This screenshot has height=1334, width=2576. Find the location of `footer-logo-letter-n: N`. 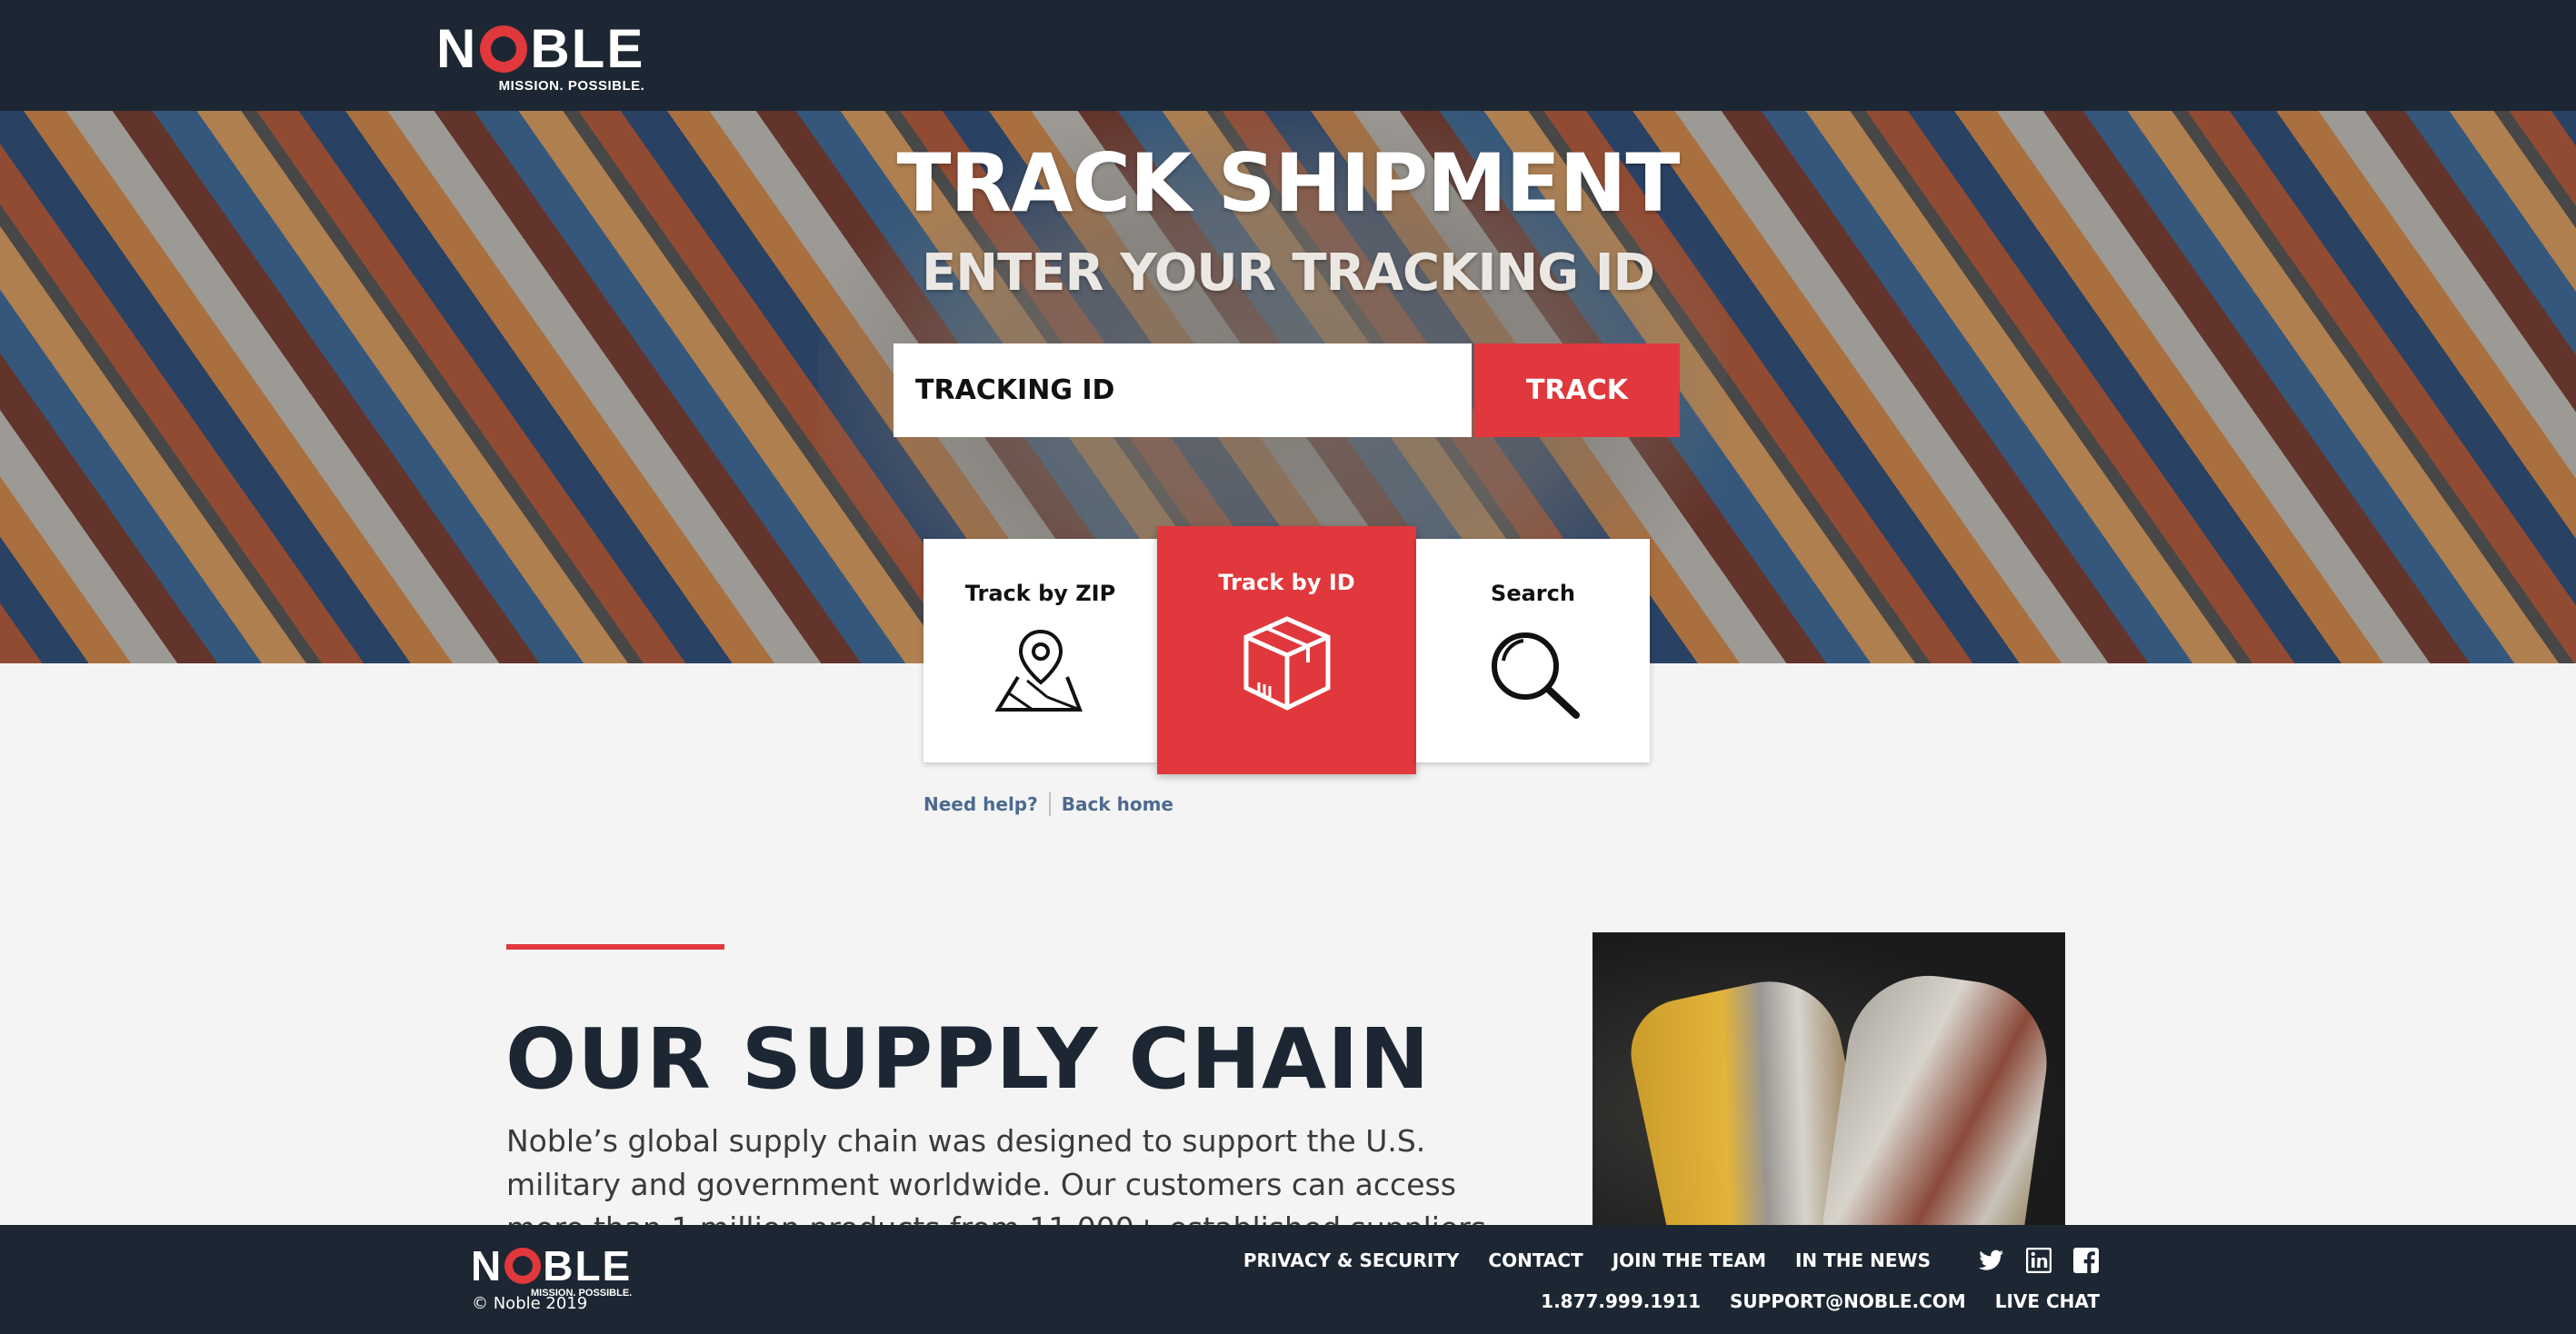

footer-logo-letter-n: N is located at coordinates (487, 1265).